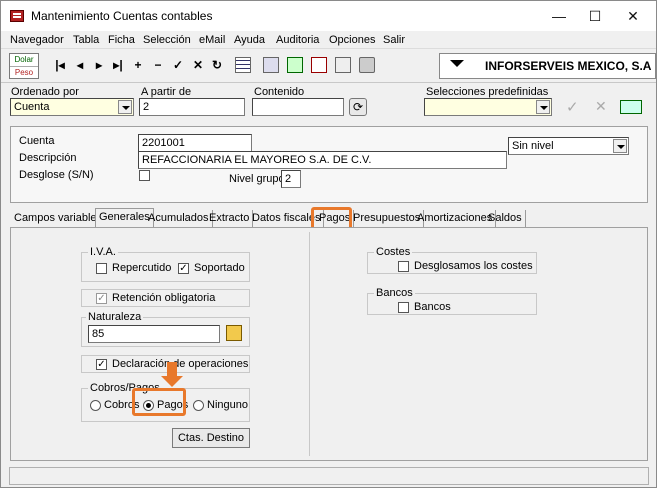  I want to click on menu-auditoria: Auditoria, so click(297, 40).